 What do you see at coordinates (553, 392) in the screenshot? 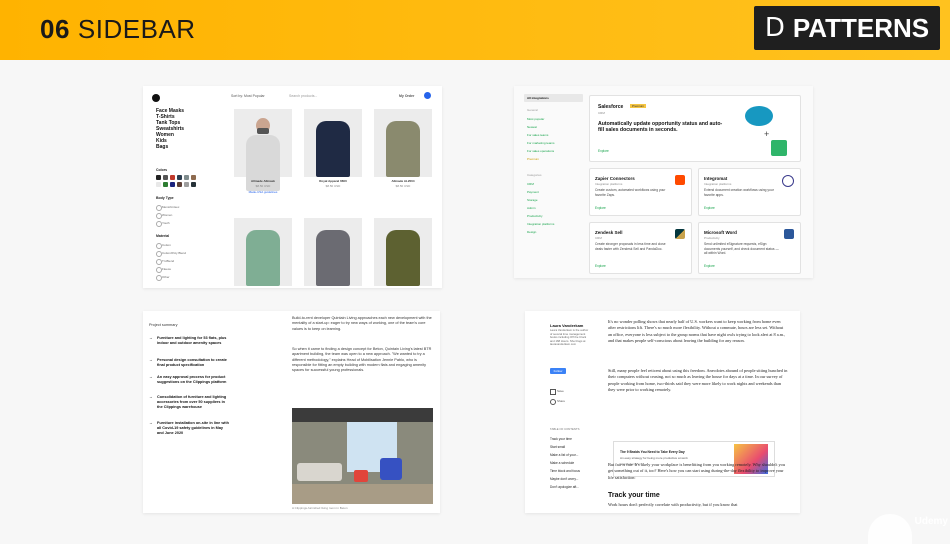
I see `save-icon` at bounding box center [553, 392].